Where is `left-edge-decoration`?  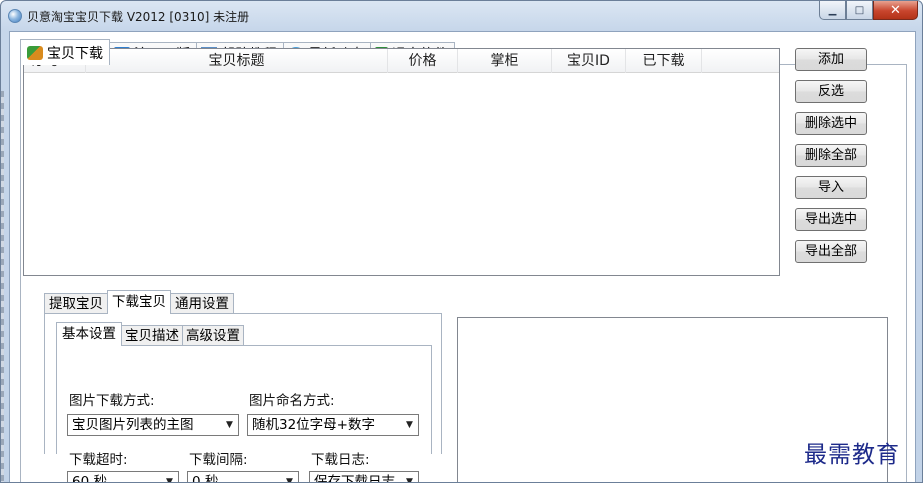 left-edge-decoration is located at coordinates (2, 286).